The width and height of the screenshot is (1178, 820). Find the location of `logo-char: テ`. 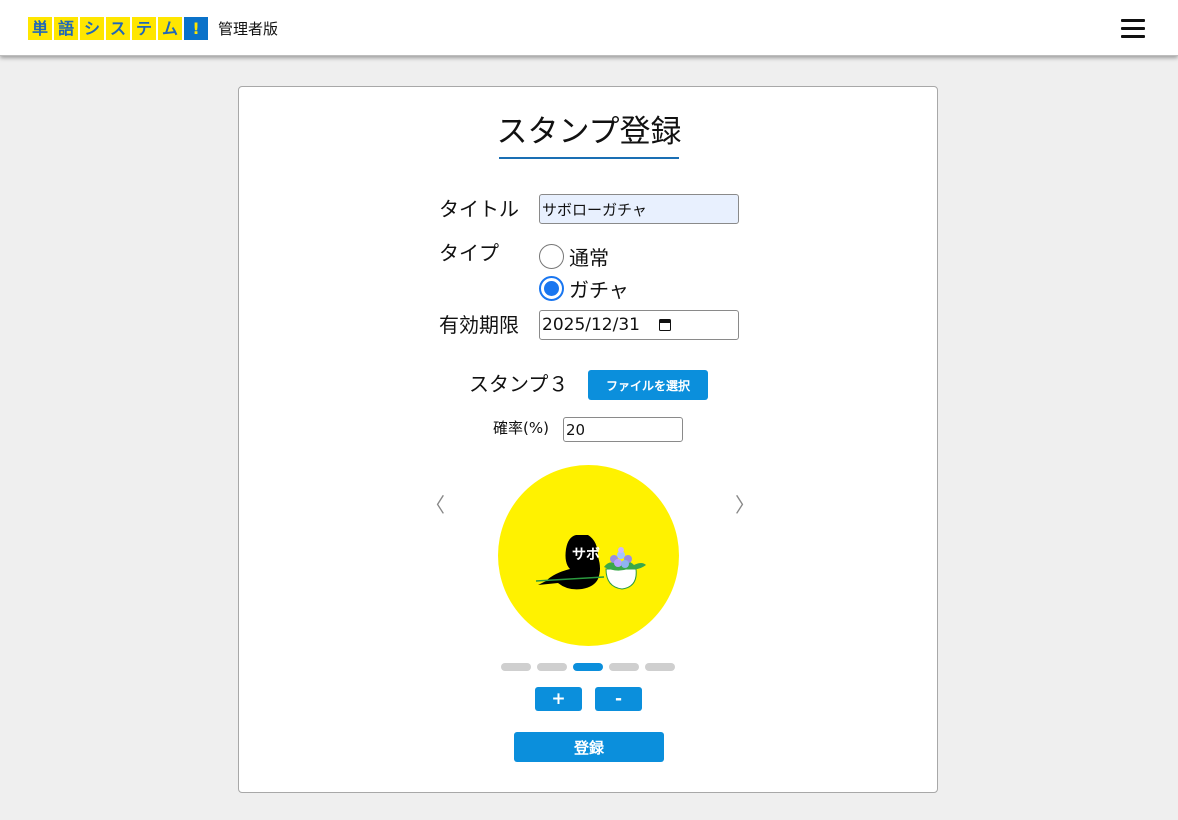

logo-char: テ is located at coordinates (144, 28).